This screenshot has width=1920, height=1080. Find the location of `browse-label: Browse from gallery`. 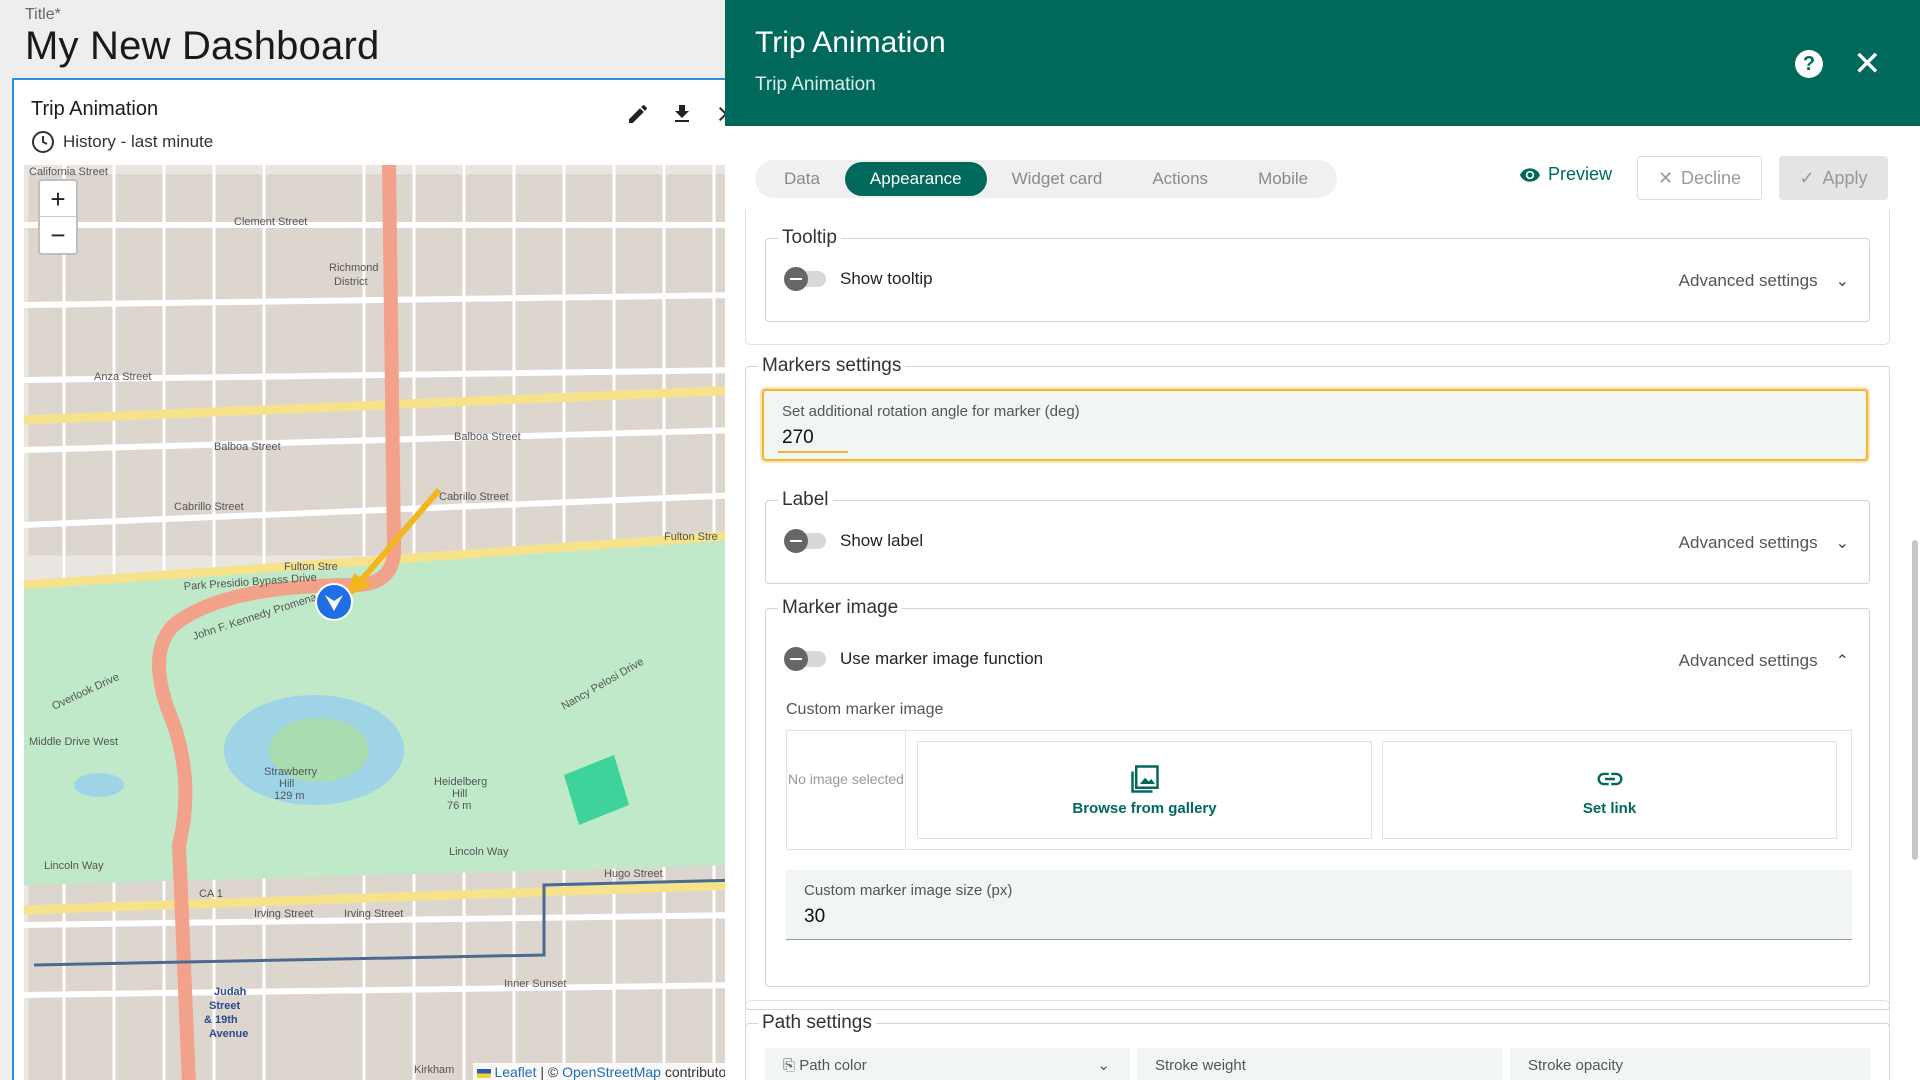

browse-label: Browse from gallery is located at coordinates (1144, 808).